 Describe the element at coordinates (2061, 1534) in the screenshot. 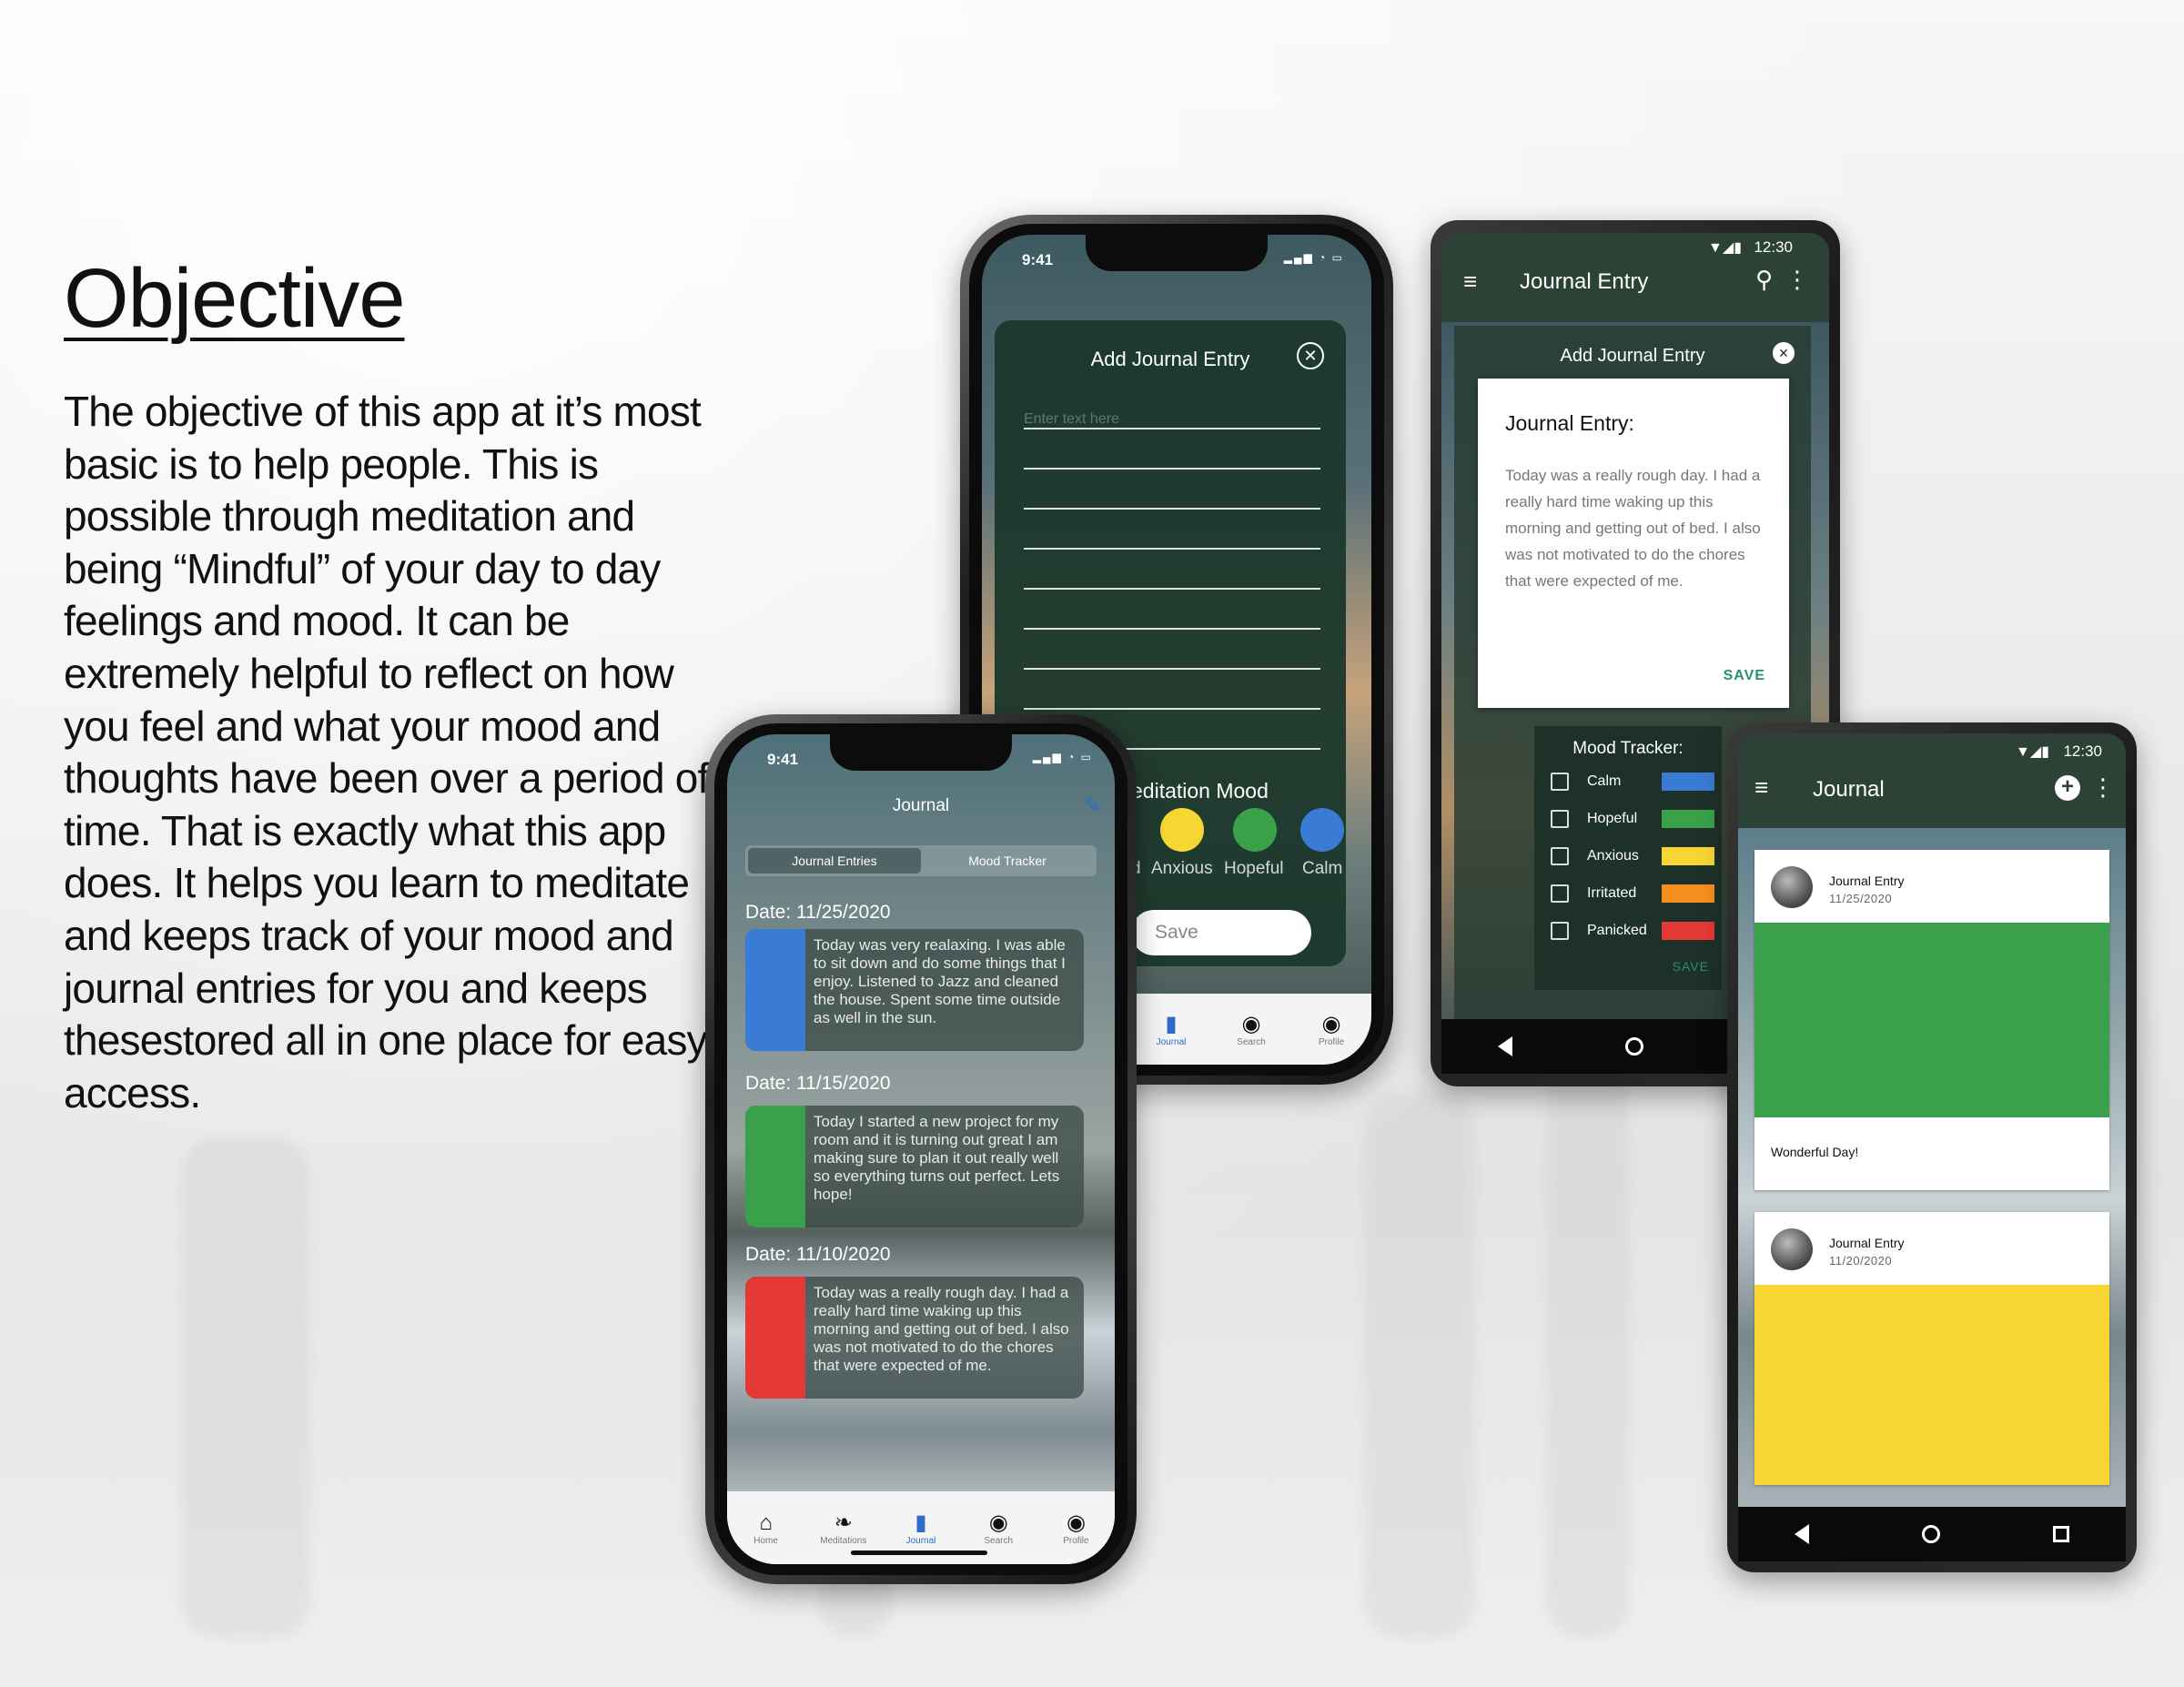

I see `recent-apps-icon` at that location.